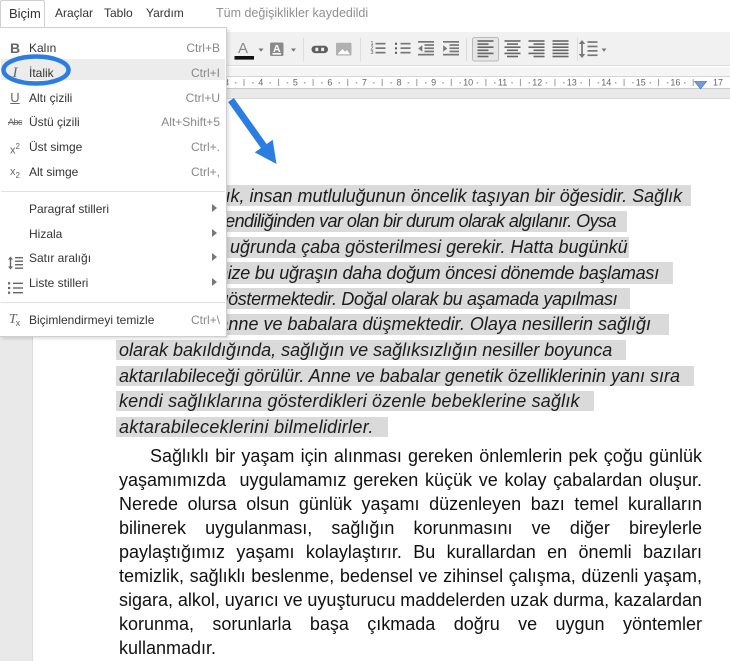 This screenshot has width=730, height=661. Describe the element at coordinates (606, 83) in the screenshot. I see `svg-text: 14` at that location.